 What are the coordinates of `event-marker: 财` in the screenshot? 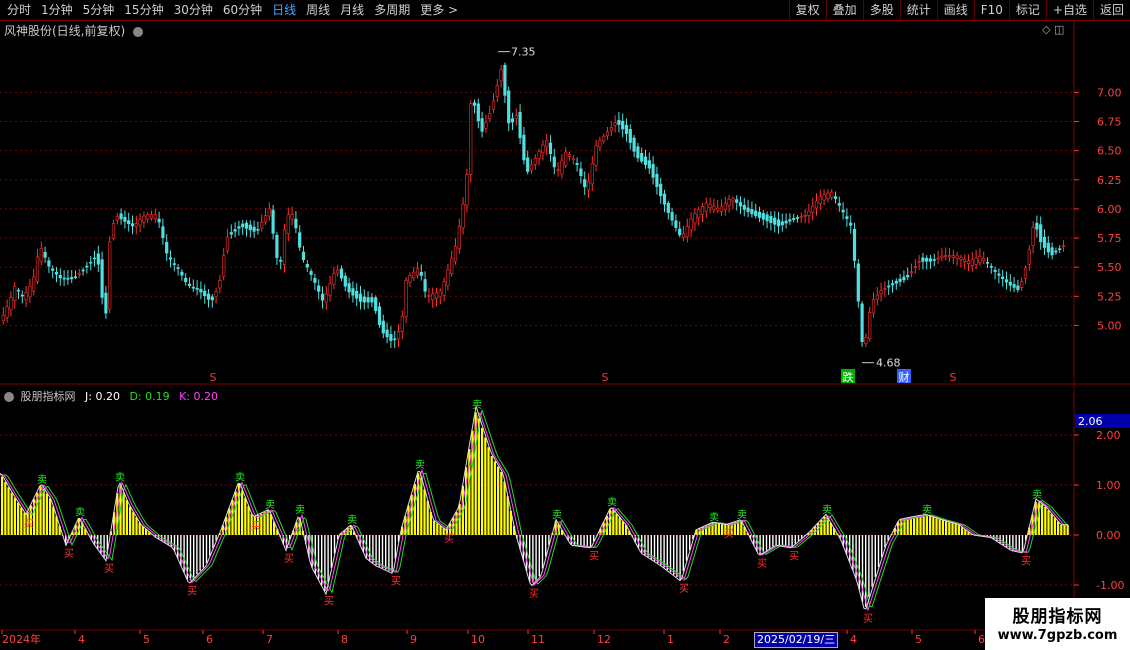 It's located at (904, 377).